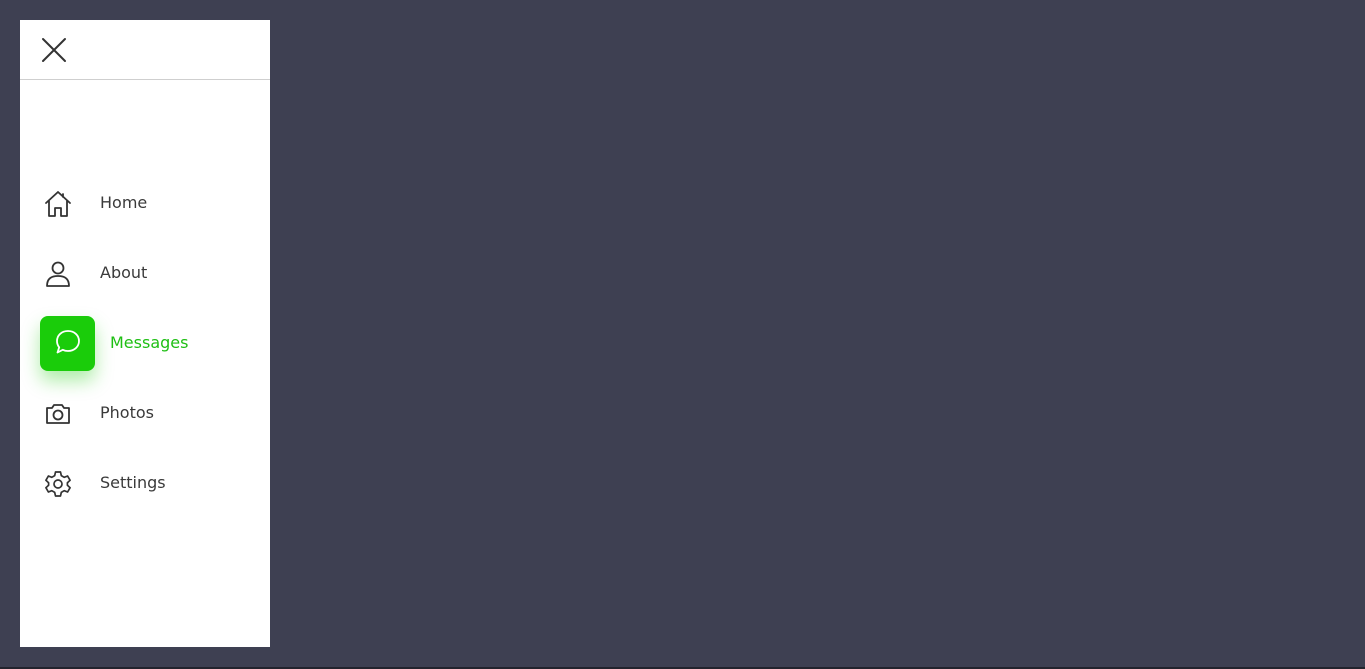 This screenshot has height=669, width=1365. I want to click on sidebar-item-settings: Settings, so click(145, 483).